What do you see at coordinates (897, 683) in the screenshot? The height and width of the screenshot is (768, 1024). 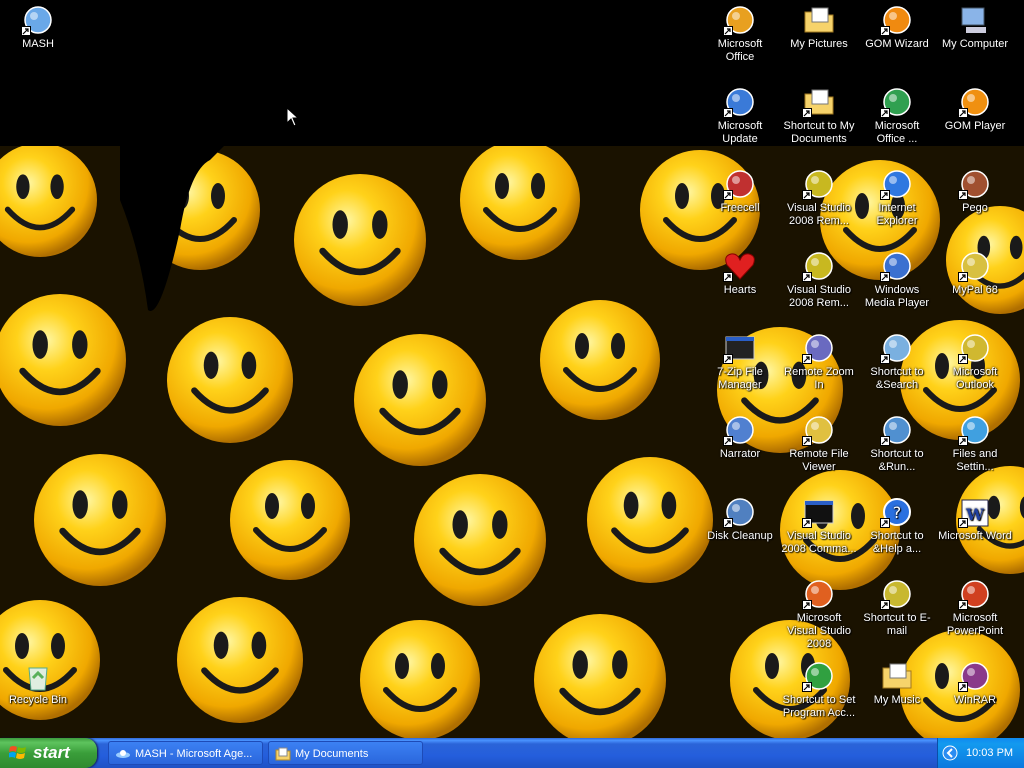 I see `desktop-icon-my-music: My Music` at bounding box center [897, 683].